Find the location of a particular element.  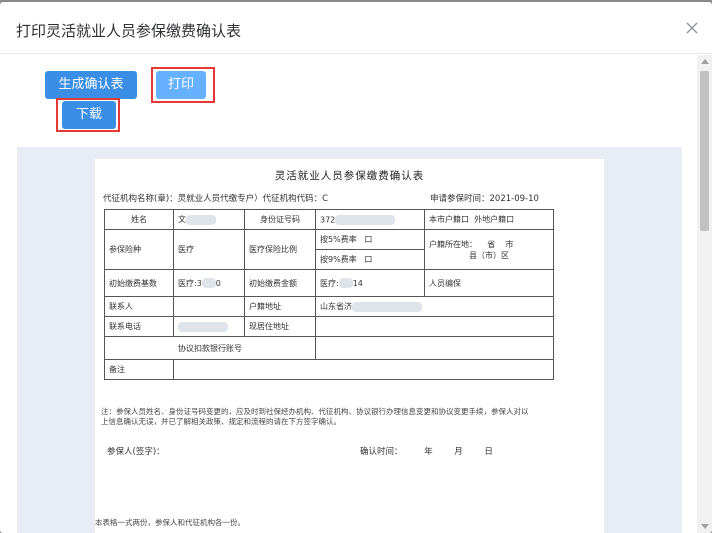

label-name: 姓名 is located at coordinates (139, 219).